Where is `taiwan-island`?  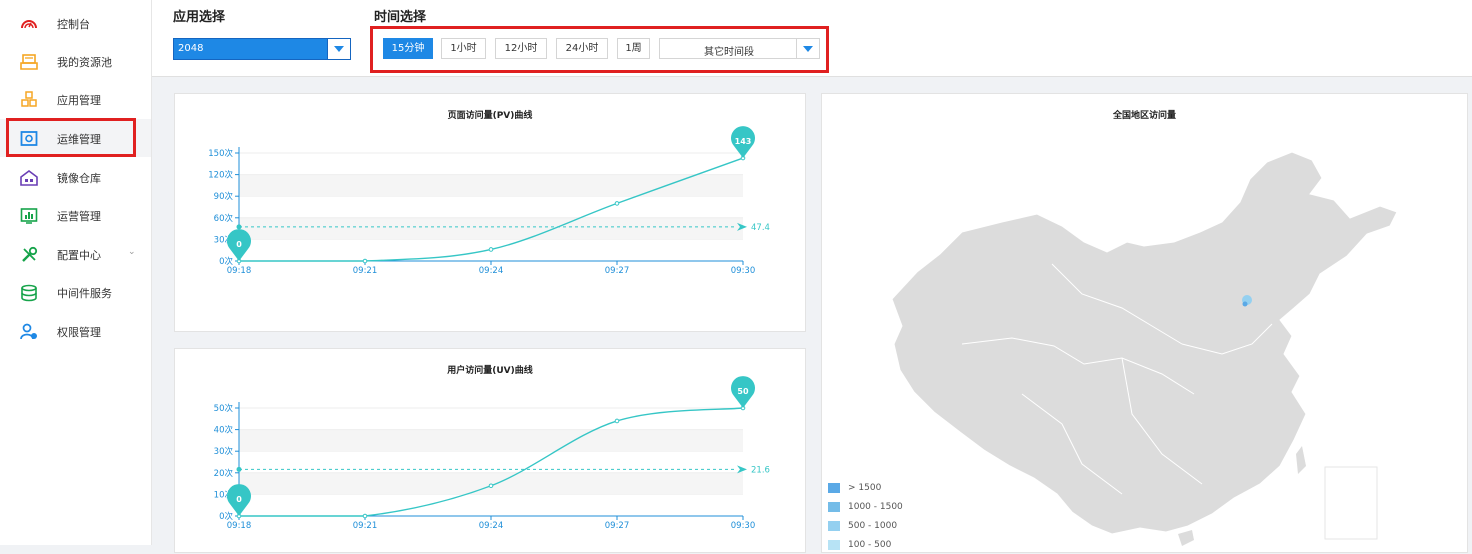
taiwan-island is located at coordinates (1301, 460).